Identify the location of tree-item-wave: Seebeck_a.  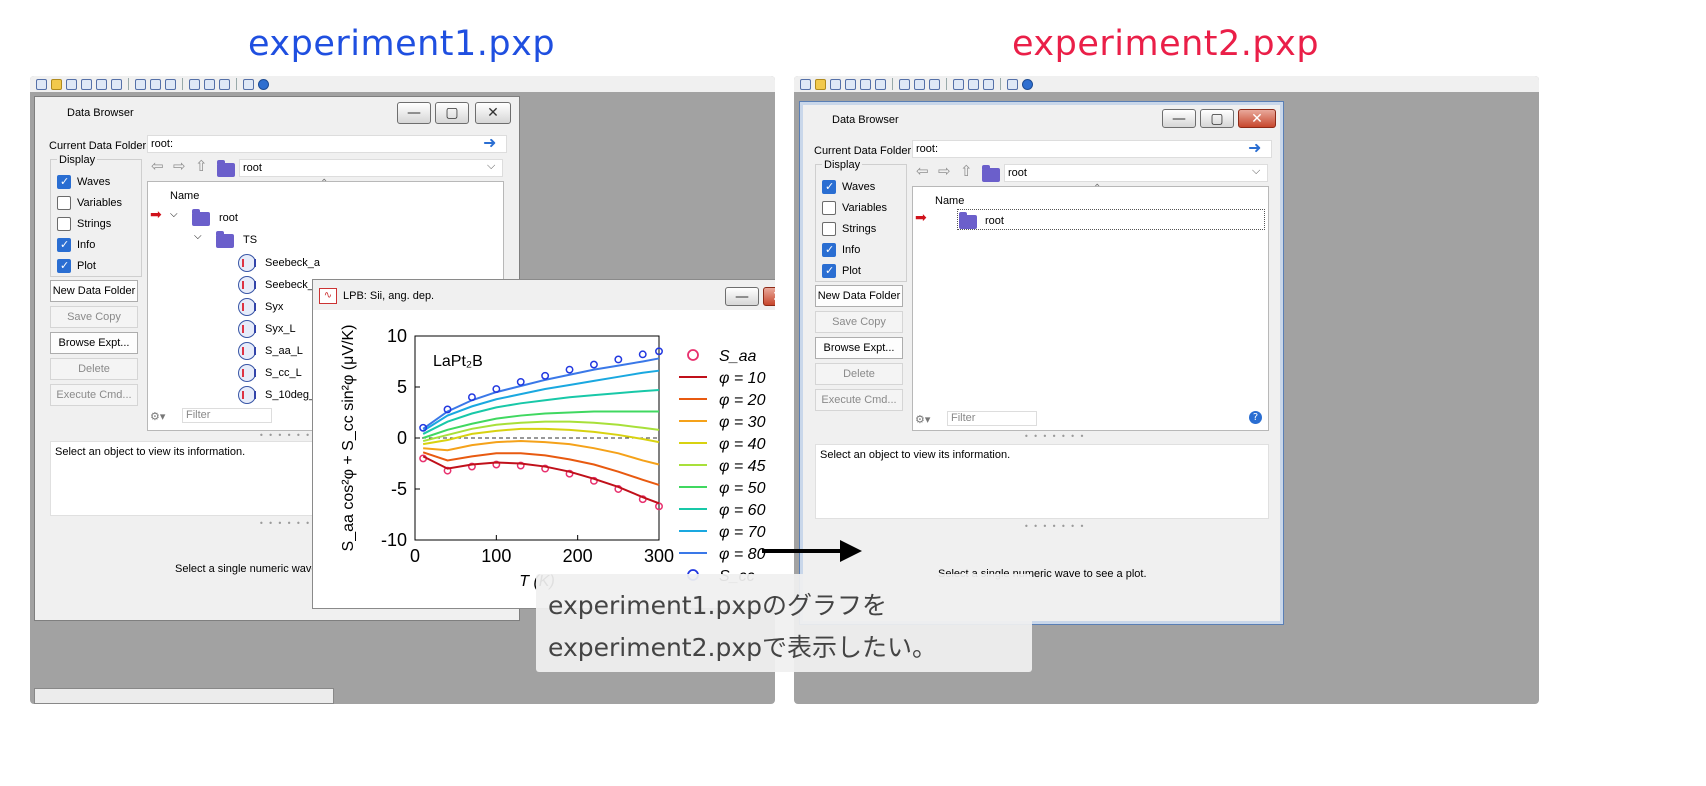
(292, 263).